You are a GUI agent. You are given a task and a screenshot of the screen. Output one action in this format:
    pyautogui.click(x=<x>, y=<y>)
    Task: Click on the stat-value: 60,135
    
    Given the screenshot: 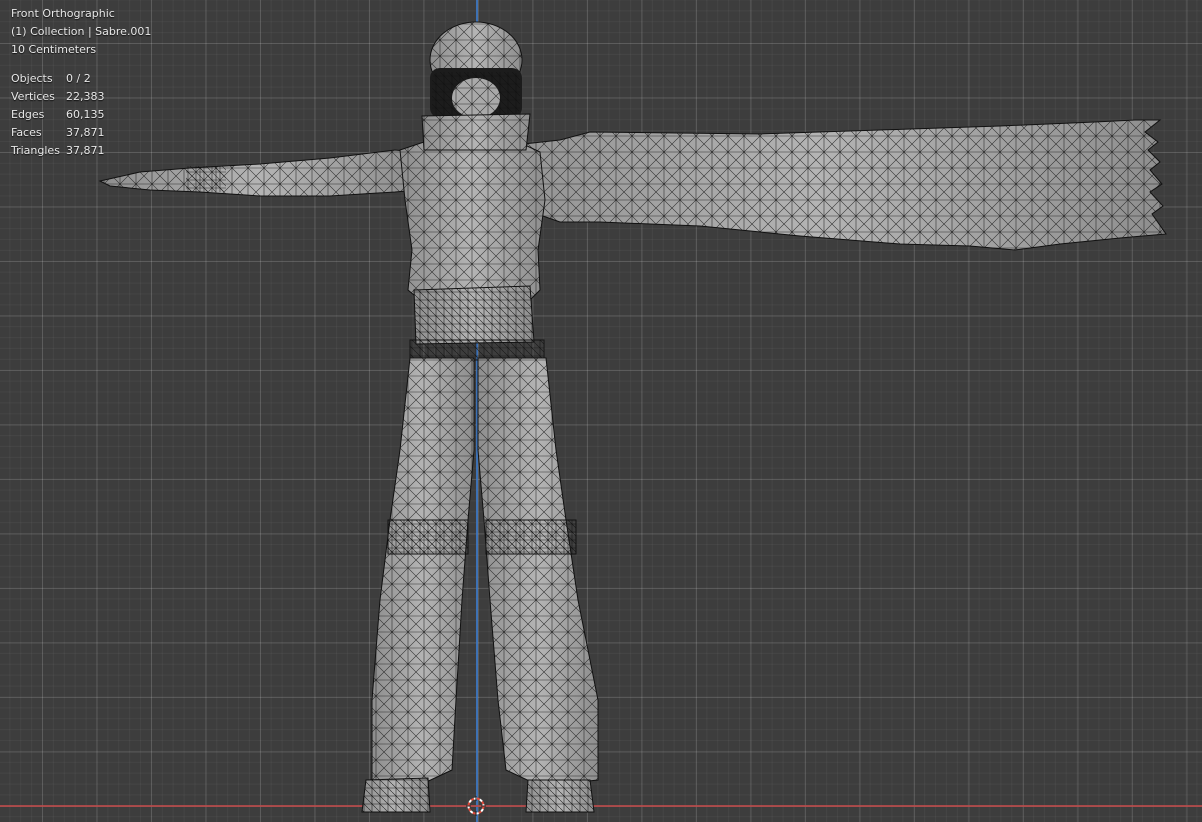 What is the action you would take?
    pyautogui.click(x=85, y=114)
    